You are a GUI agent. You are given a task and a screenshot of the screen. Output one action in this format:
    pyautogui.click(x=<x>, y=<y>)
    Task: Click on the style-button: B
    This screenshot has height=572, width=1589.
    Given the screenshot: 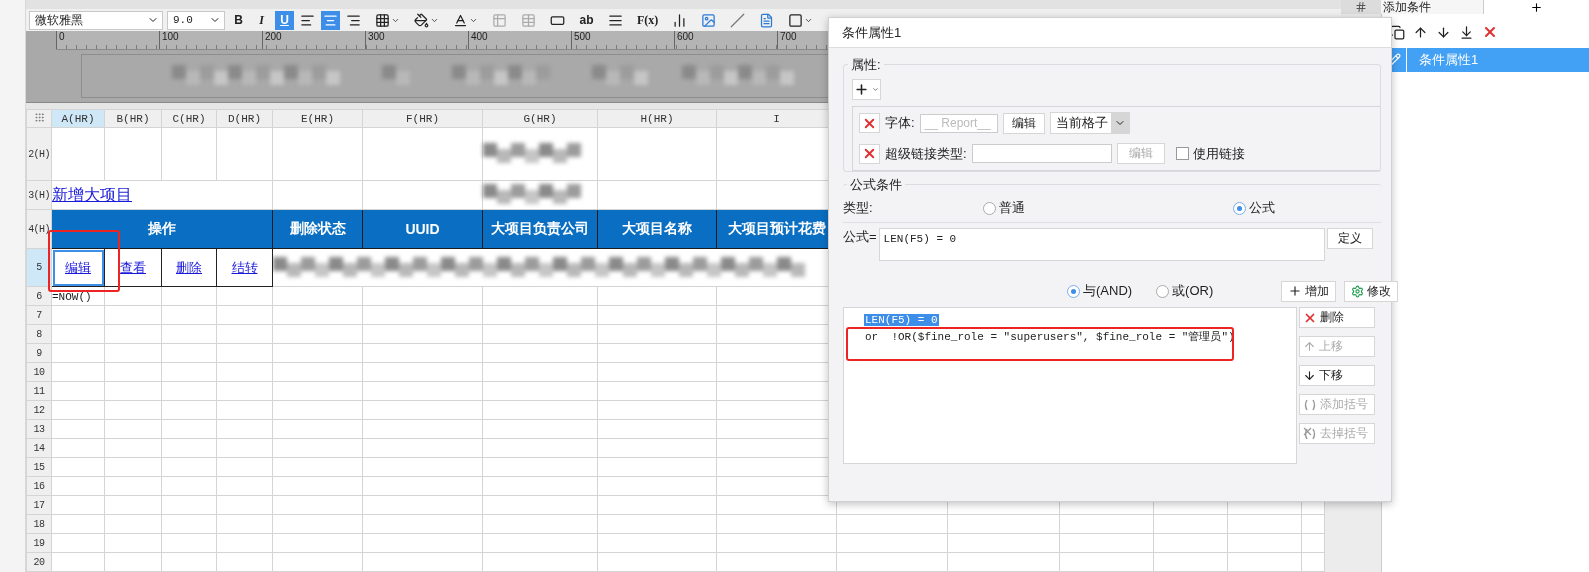 What is the action you would take?
    pyautogui.click(x=238, y=20)
    